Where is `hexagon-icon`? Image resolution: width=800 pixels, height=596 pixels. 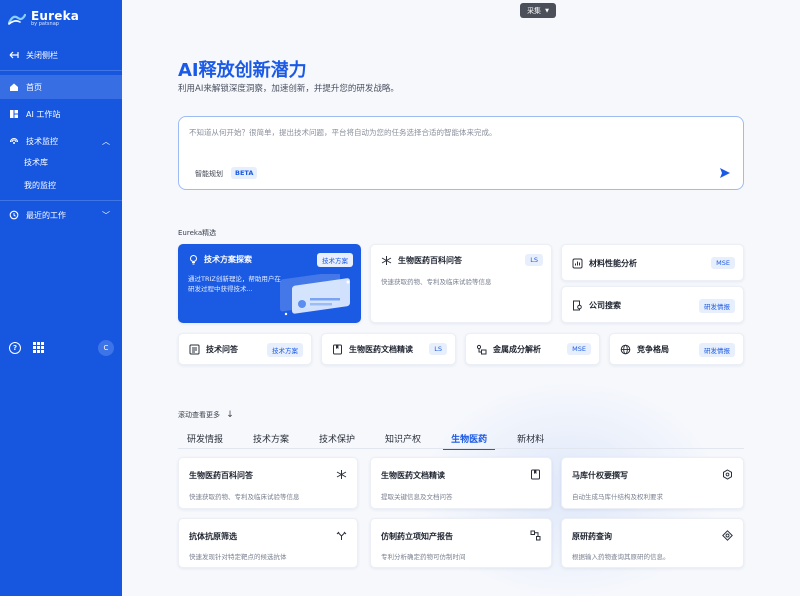
hexagon-icon is located at coordinates (727, 474).